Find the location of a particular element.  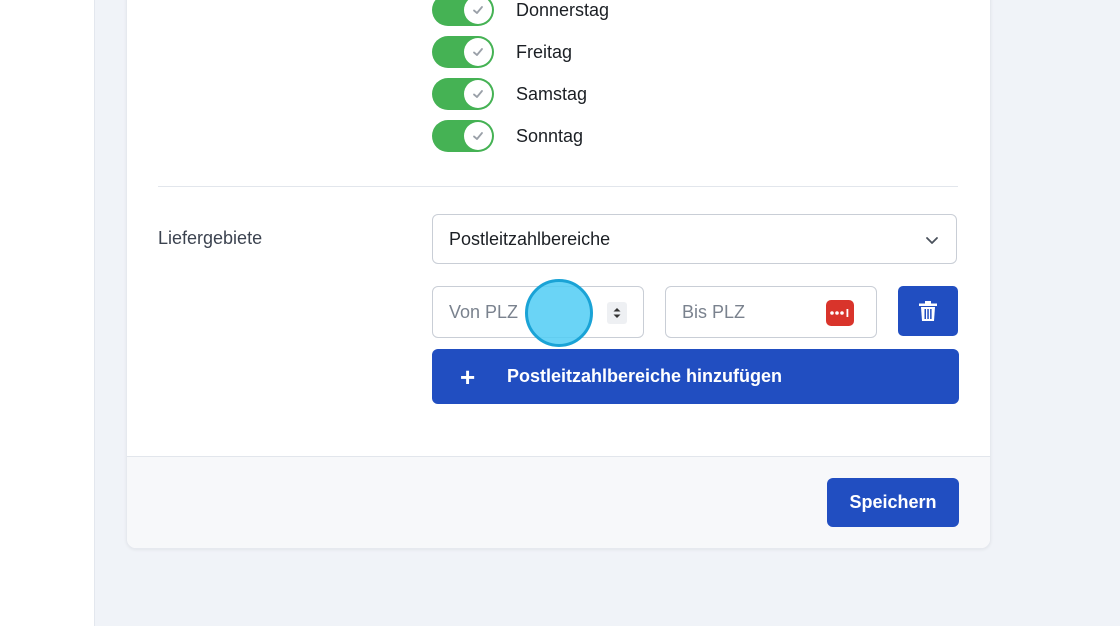

day-label: Donnerstag is located at coordinates (563, 10).